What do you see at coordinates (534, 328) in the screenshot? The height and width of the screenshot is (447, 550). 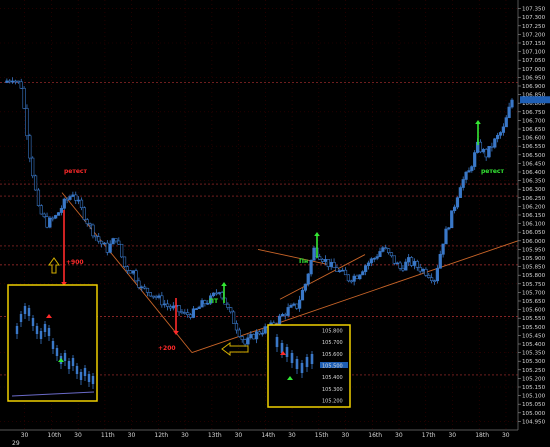 I see `y-tick-label: 105.500` at bounding box center [534, 328].